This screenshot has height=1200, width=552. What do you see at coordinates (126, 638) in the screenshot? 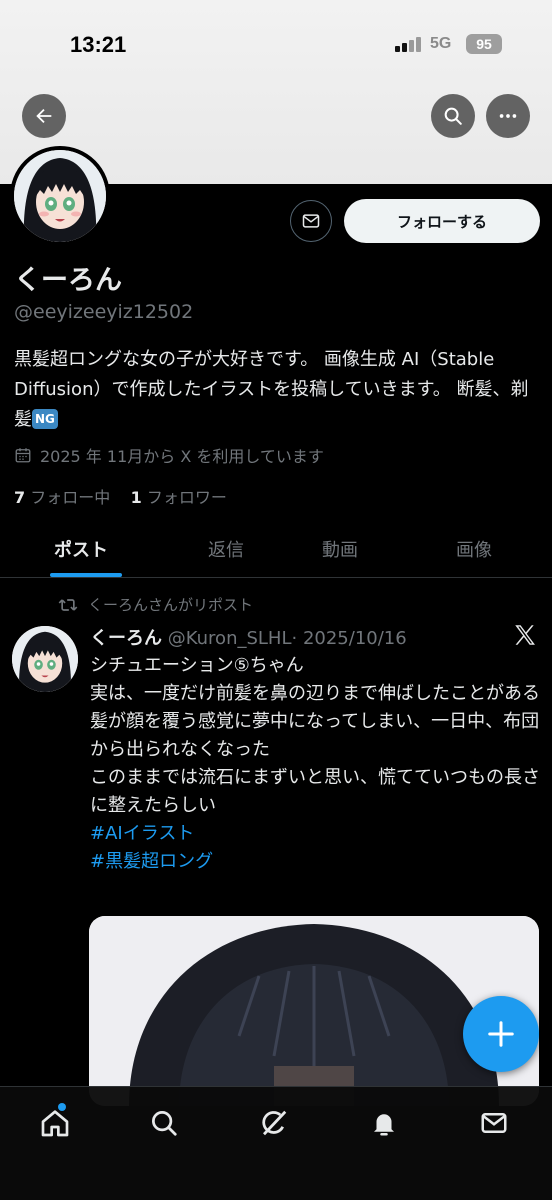
I see `post-author-name: くーろん` at bounding box center [126, 638].